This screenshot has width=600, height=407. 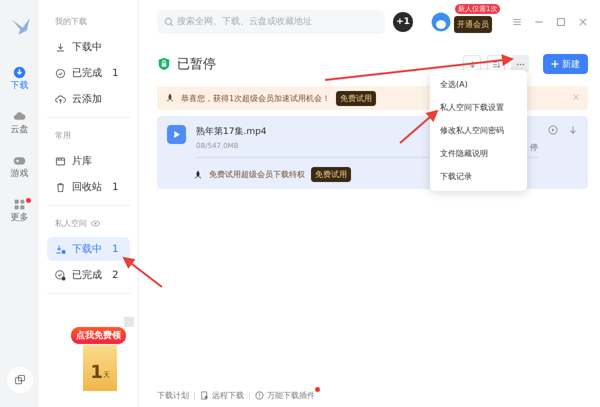 I want to click on menu-item: 全选(A), so click(x=478, y=84).